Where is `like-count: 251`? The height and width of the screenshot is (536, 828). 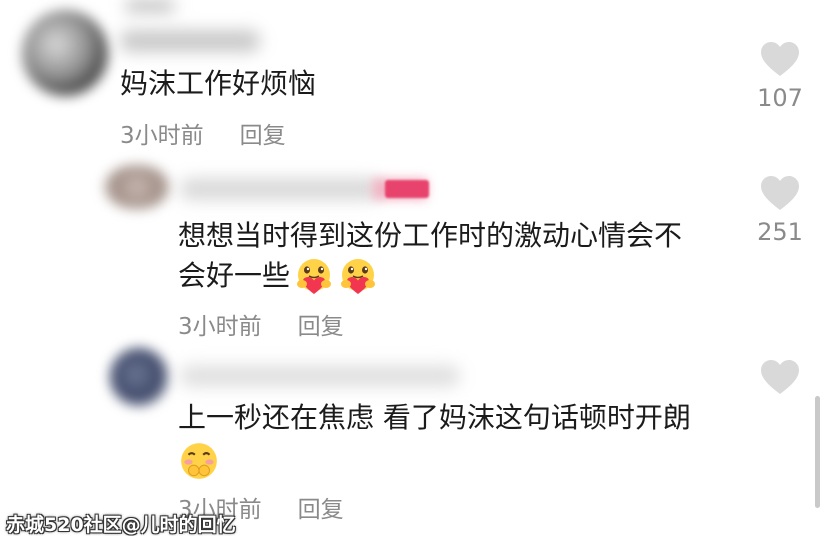 like-count: 251 is located at coordinates (780, 232).